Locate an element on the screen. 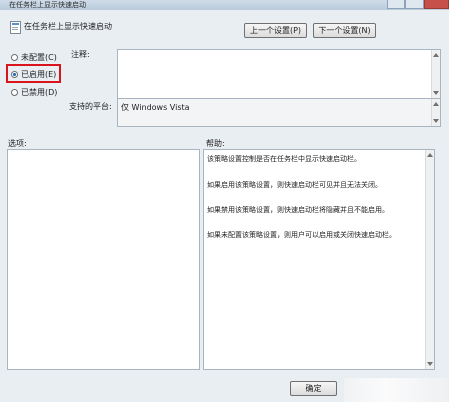 This screenshot has width=449, height=402. radio-label: 已禁用(D) is located at coordinates (39, 92).